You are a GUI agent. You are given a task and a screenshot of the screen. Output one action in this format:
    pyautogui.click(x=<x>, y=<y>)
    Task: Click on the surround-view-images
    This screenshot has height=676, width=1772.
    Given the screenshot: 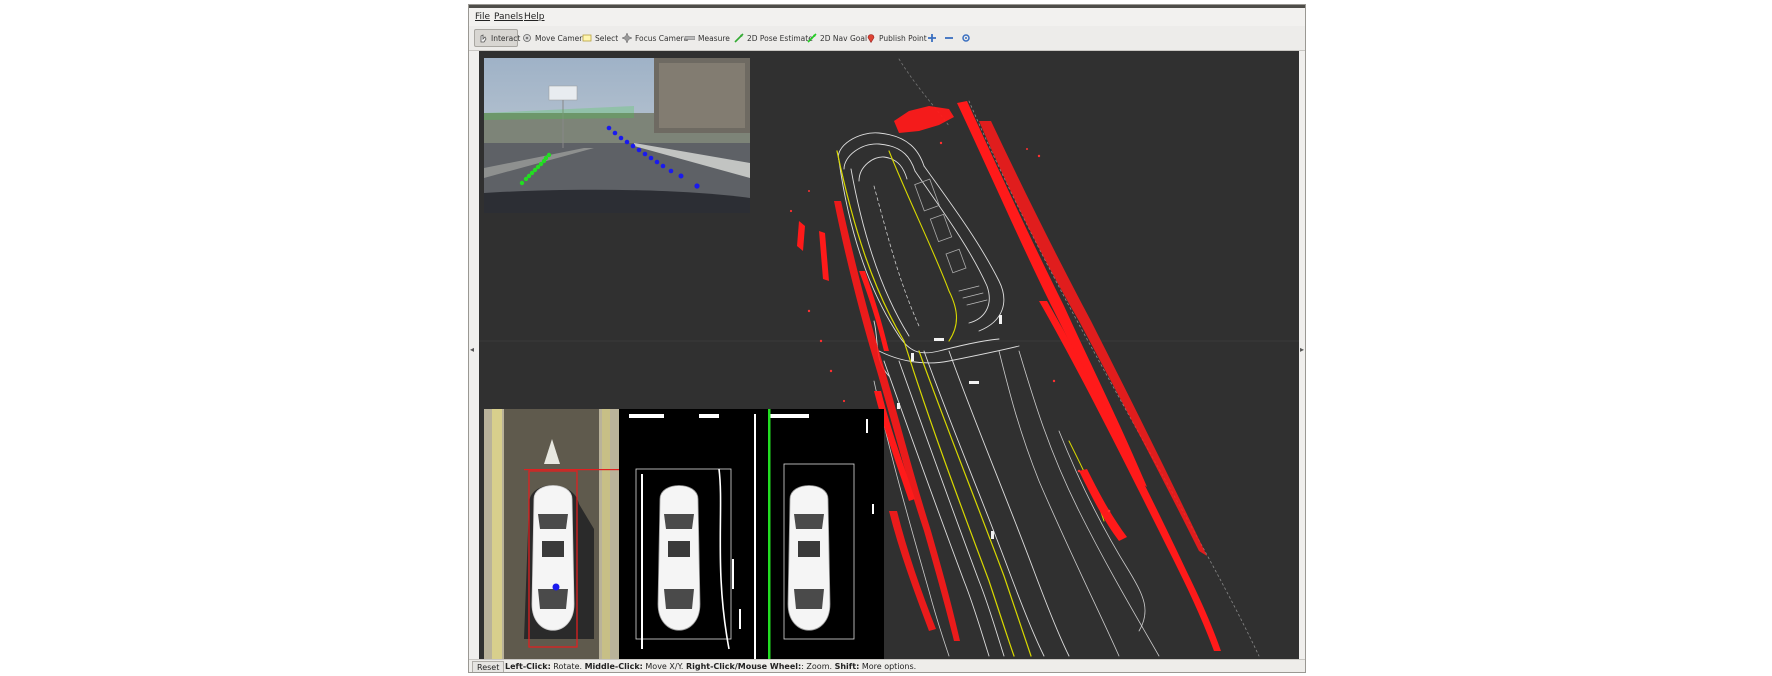 What is the action you would take?
    pyautogui.click(x=684, y=534)
    